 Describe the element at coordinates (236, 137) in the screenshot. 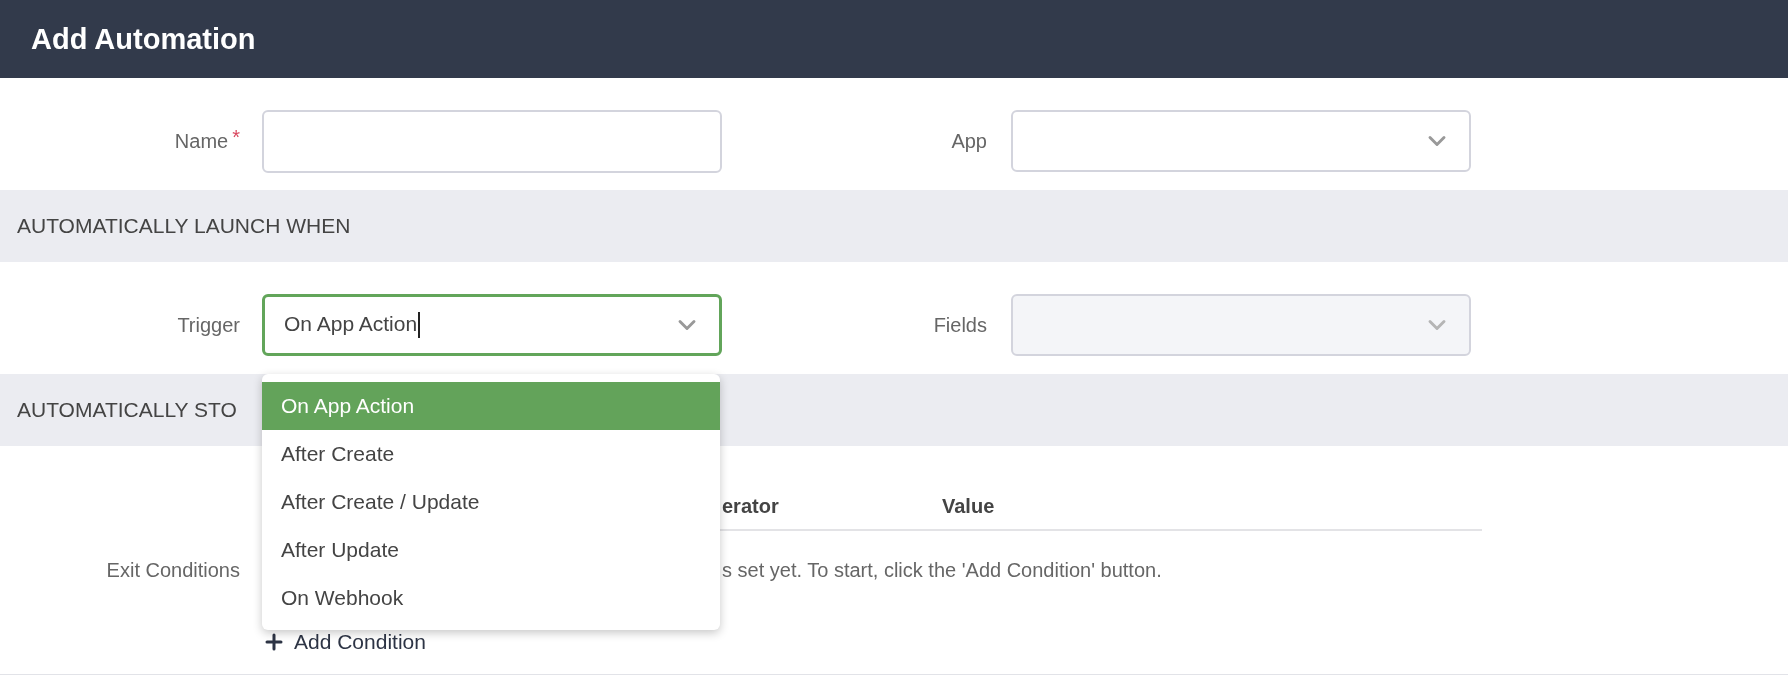

I see `required-mark: *` at that location.